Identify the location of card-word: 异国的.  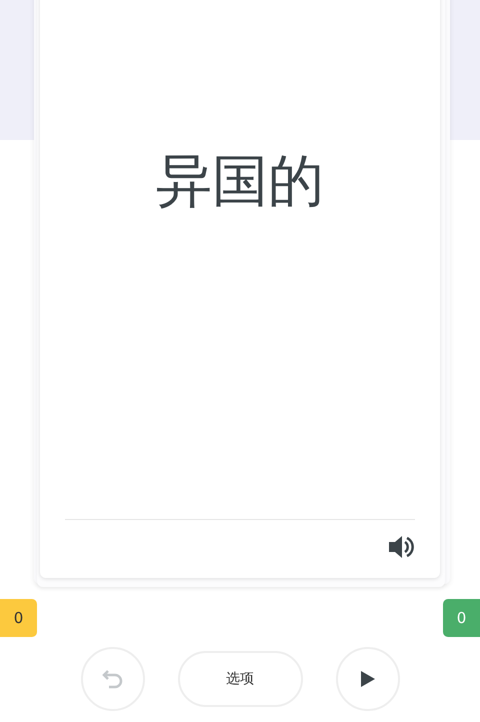
(240, 182).